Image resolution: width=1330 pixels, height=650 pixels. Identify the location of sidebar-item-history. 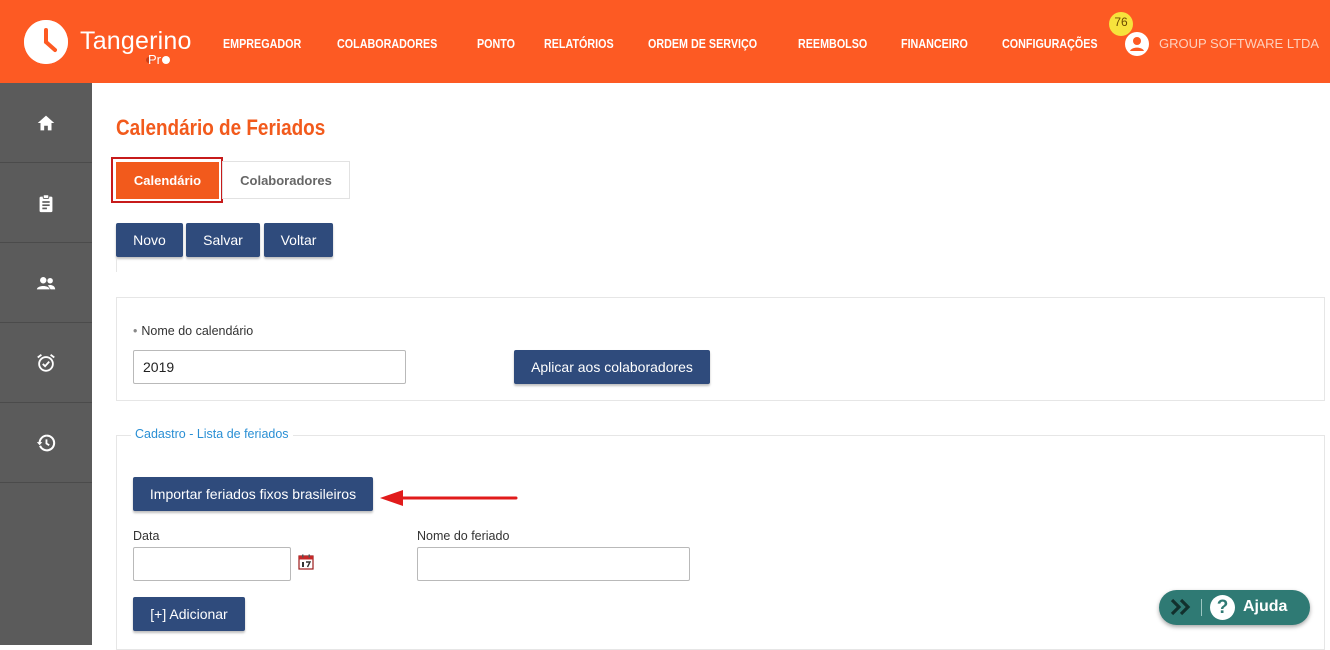
(46, 443).